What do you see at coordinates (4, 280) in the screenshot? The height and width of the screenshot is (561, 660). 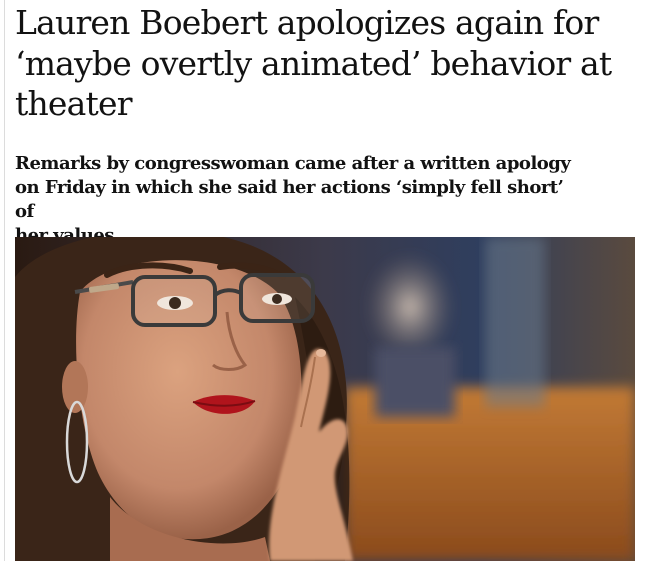 I see `left-divider` at bounding box center [4, 280].